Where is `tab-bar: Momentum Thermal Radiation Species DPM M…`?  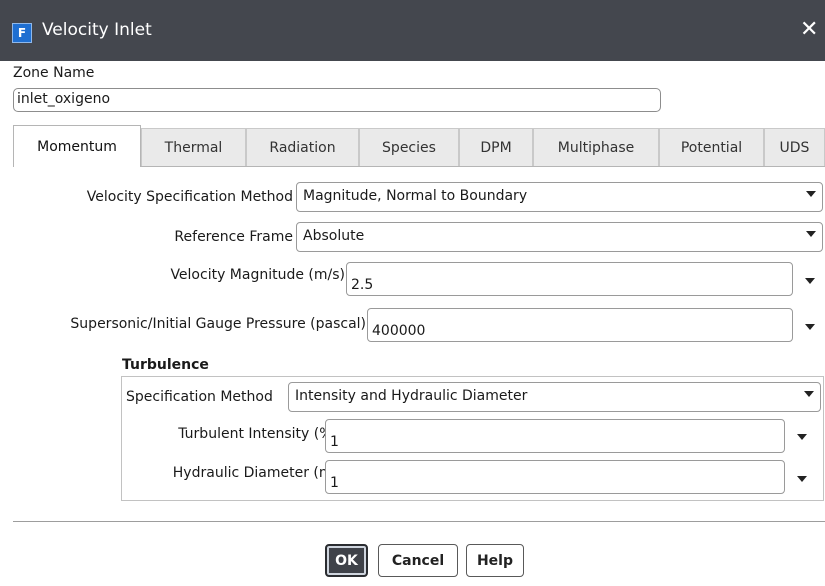
tab-bar: Momentum Thermal Radiation Species DPM M… is located at coordinates (419, 146).